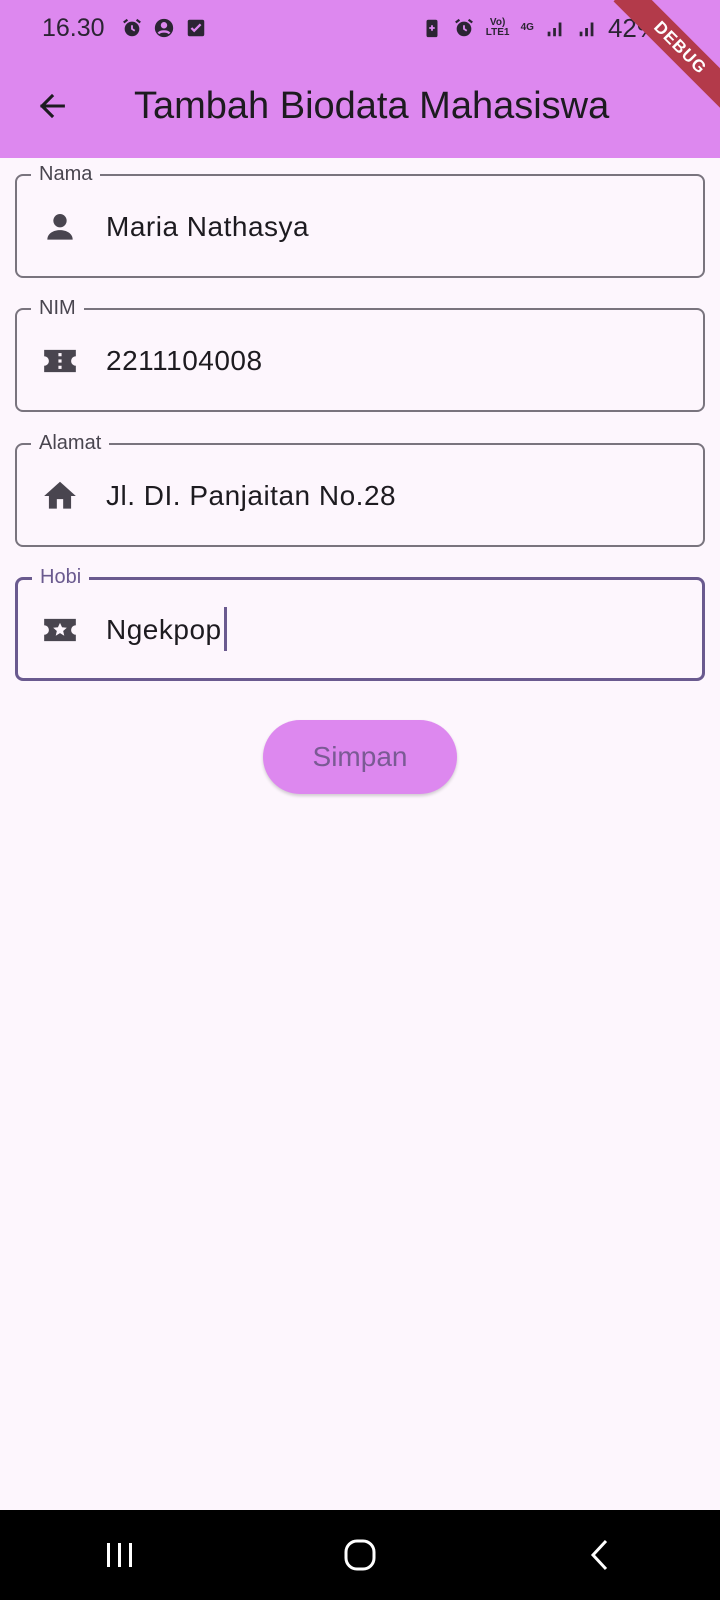 This screenshot has height=1600, width=720. What do you see at coordinates (60, 495) in the screenshot?
I see `home-icon` at bounding box center [60, 495].